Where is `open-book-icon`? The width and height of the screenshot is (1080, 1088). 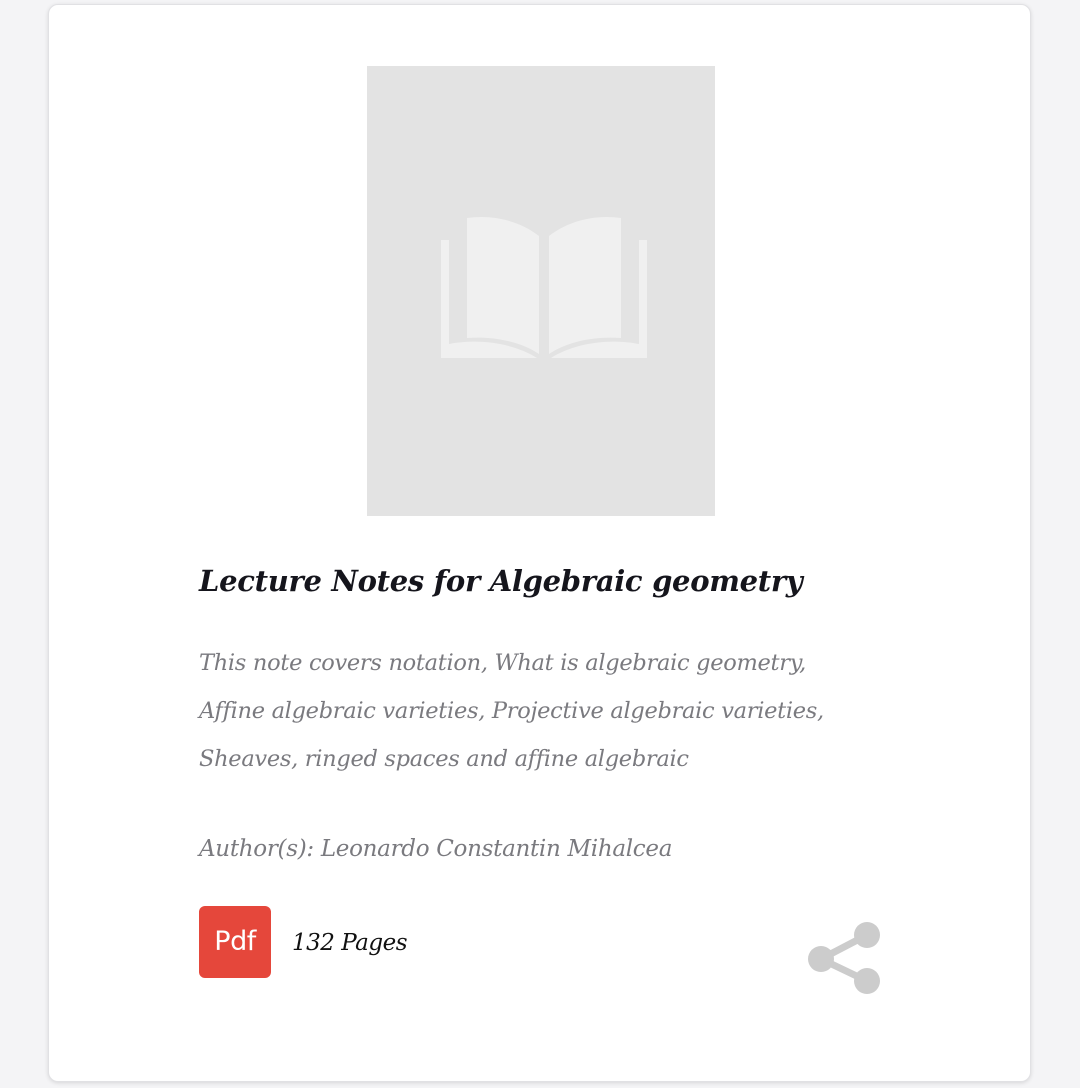
open-book-icon is located at coordinates (544, 287).